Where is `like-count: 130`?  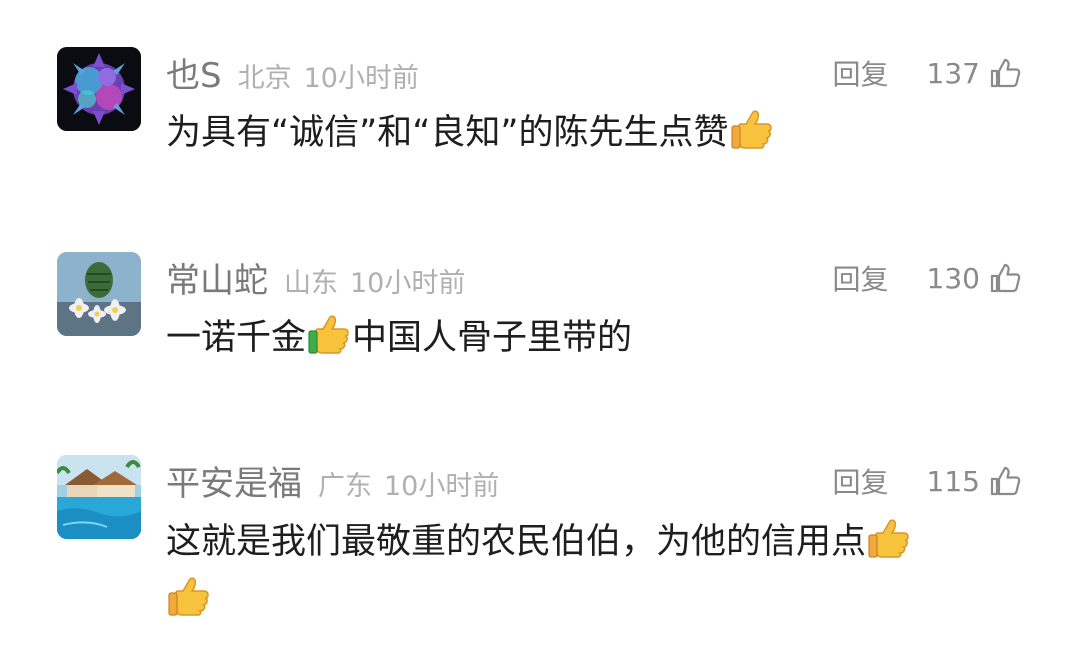 like-count: 130 is located at coordinates (953, 278).